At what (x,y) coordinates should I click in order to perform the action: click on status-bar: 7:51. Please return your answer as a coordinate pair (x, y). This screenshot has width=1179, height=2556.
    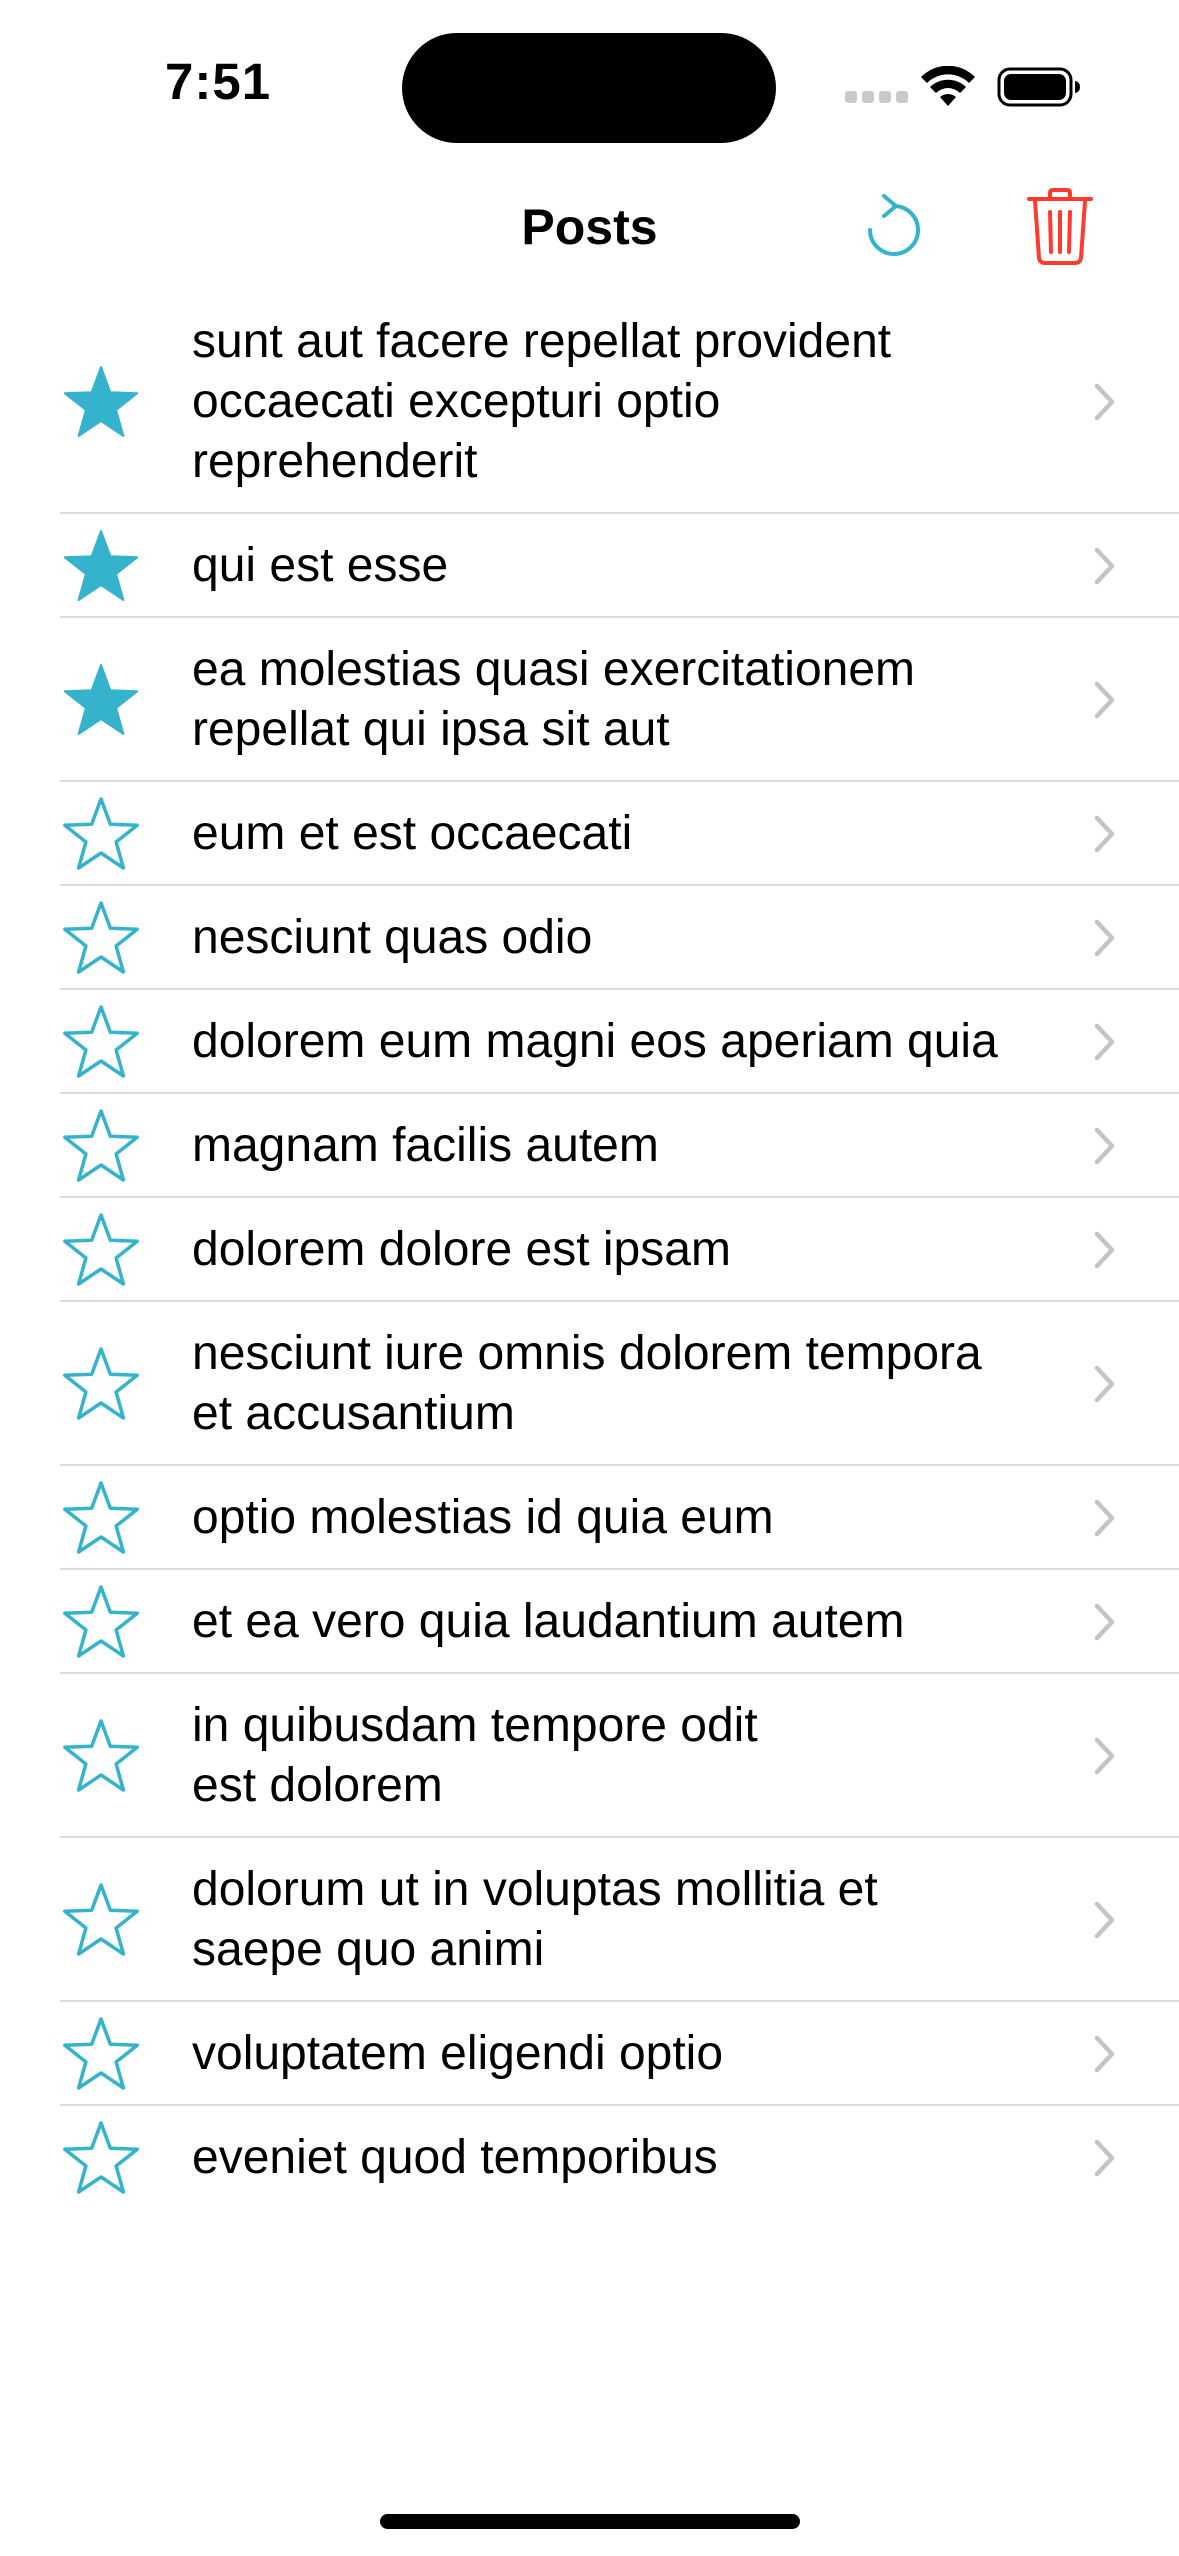
    Looking at the image, I should click on (589, 85).